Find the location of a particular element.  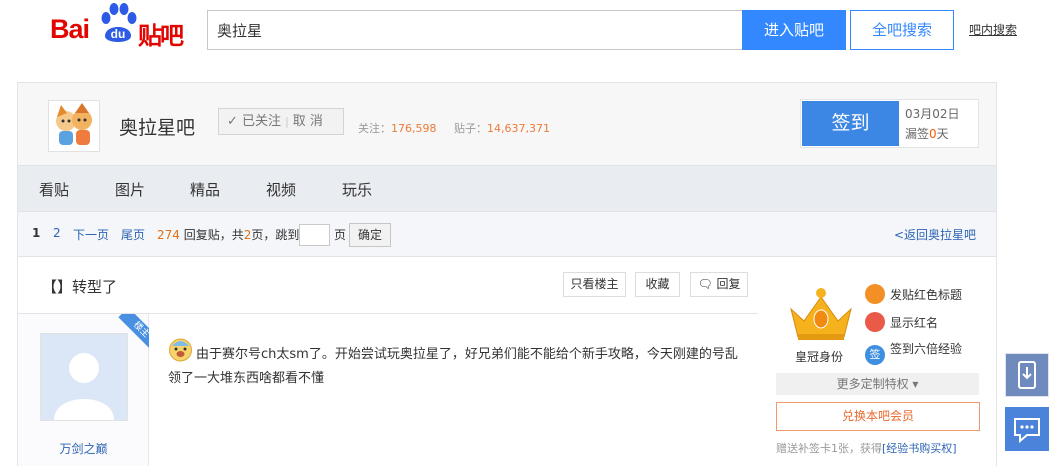

posts-label: 贴子： is located at coordinates (470, 128).